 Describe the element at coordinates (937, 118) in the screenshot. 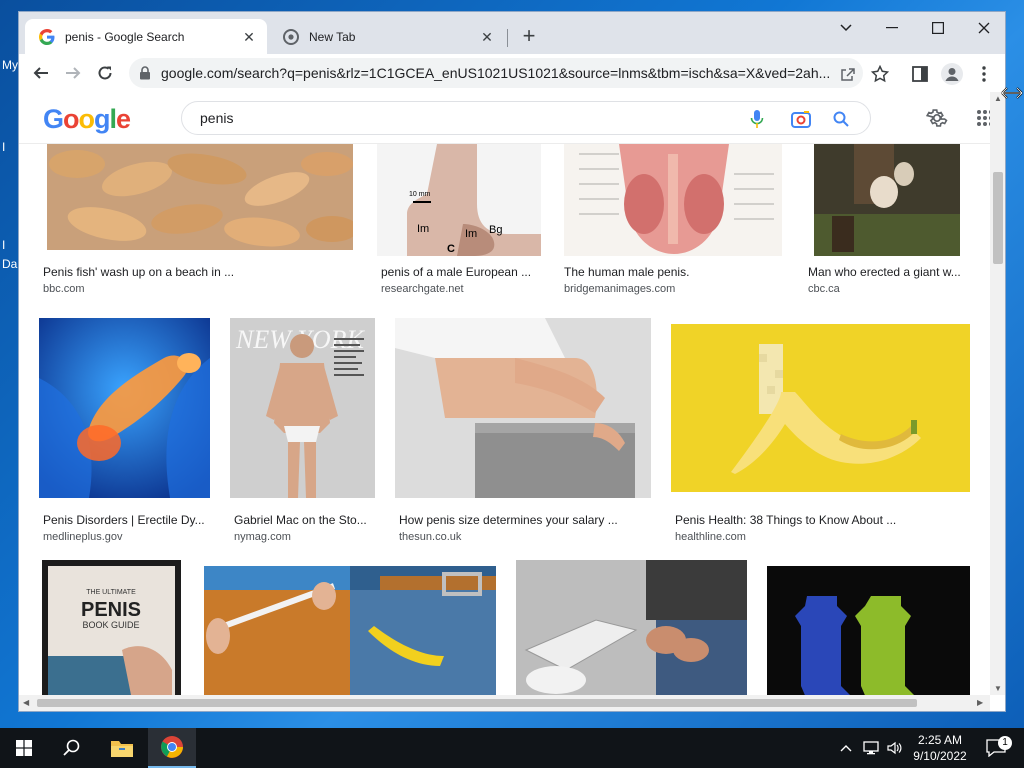

I see `settings-gear-icon` at that location.